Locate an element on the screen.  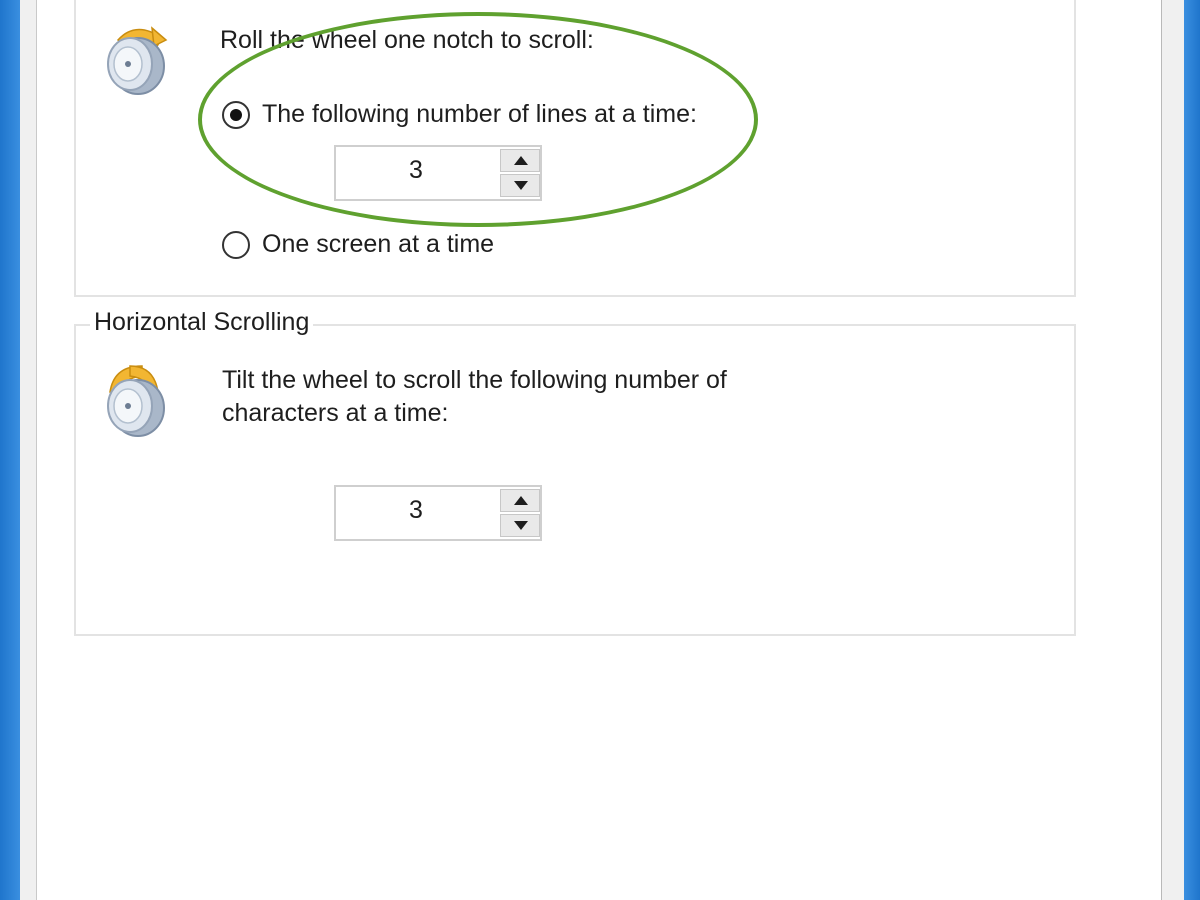
one-screen-radio is located at coordinates (236, 245).